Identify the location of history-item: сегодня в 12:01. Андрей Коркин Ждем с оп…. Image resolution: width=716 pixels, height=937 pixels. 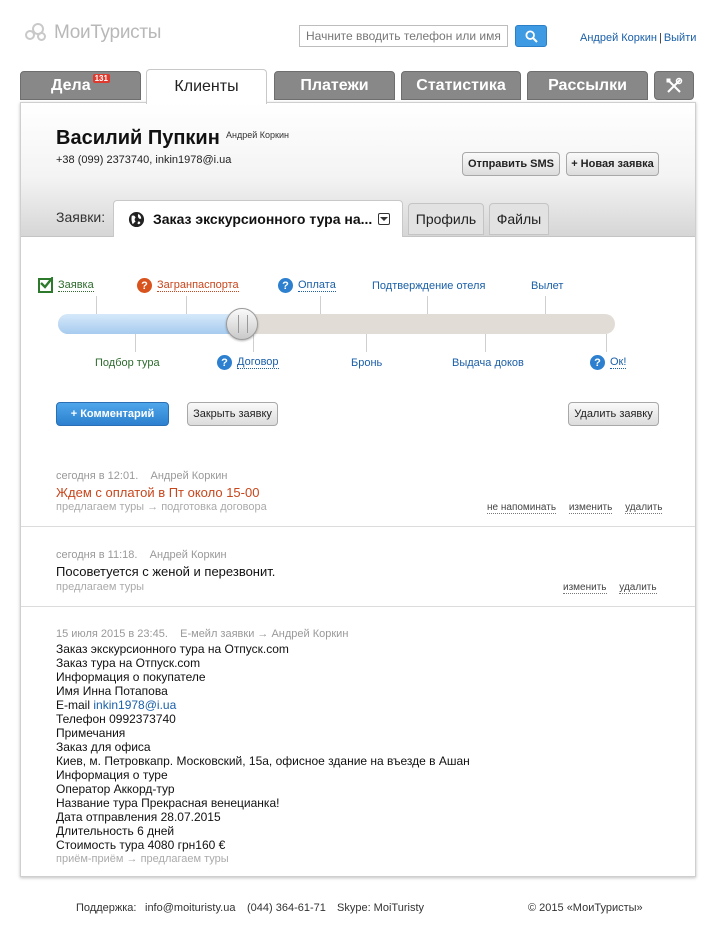
(358, 488).